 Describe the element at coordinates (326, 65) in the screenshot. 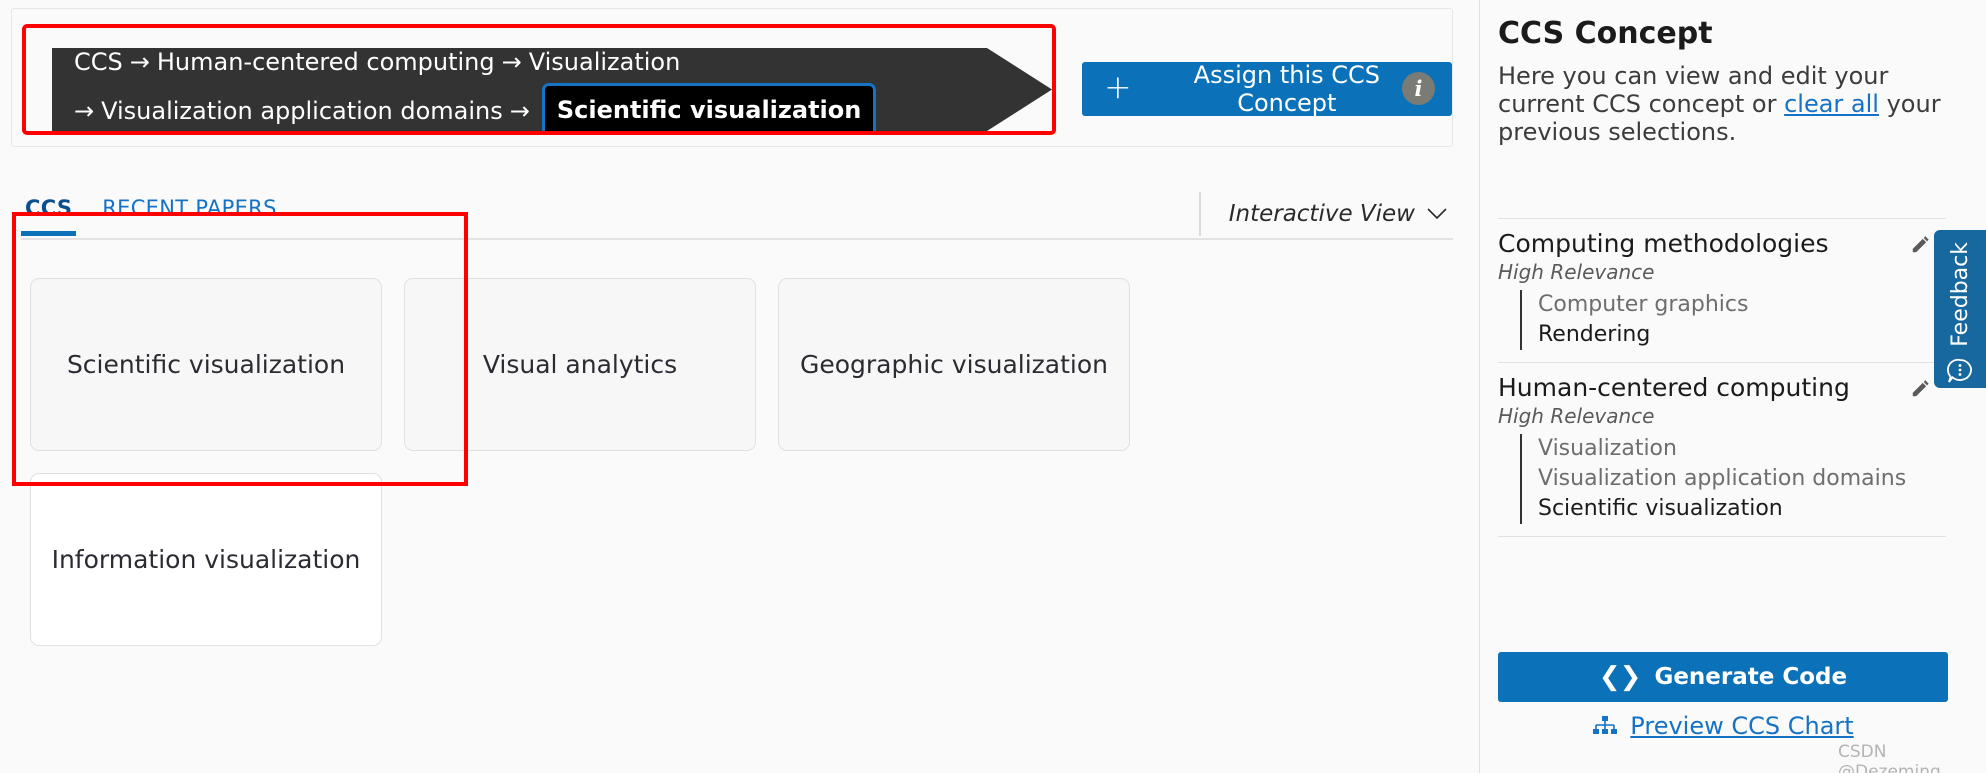

I see `breadcrumb-item-human-centered-computing: Human-centered computing` at that location.